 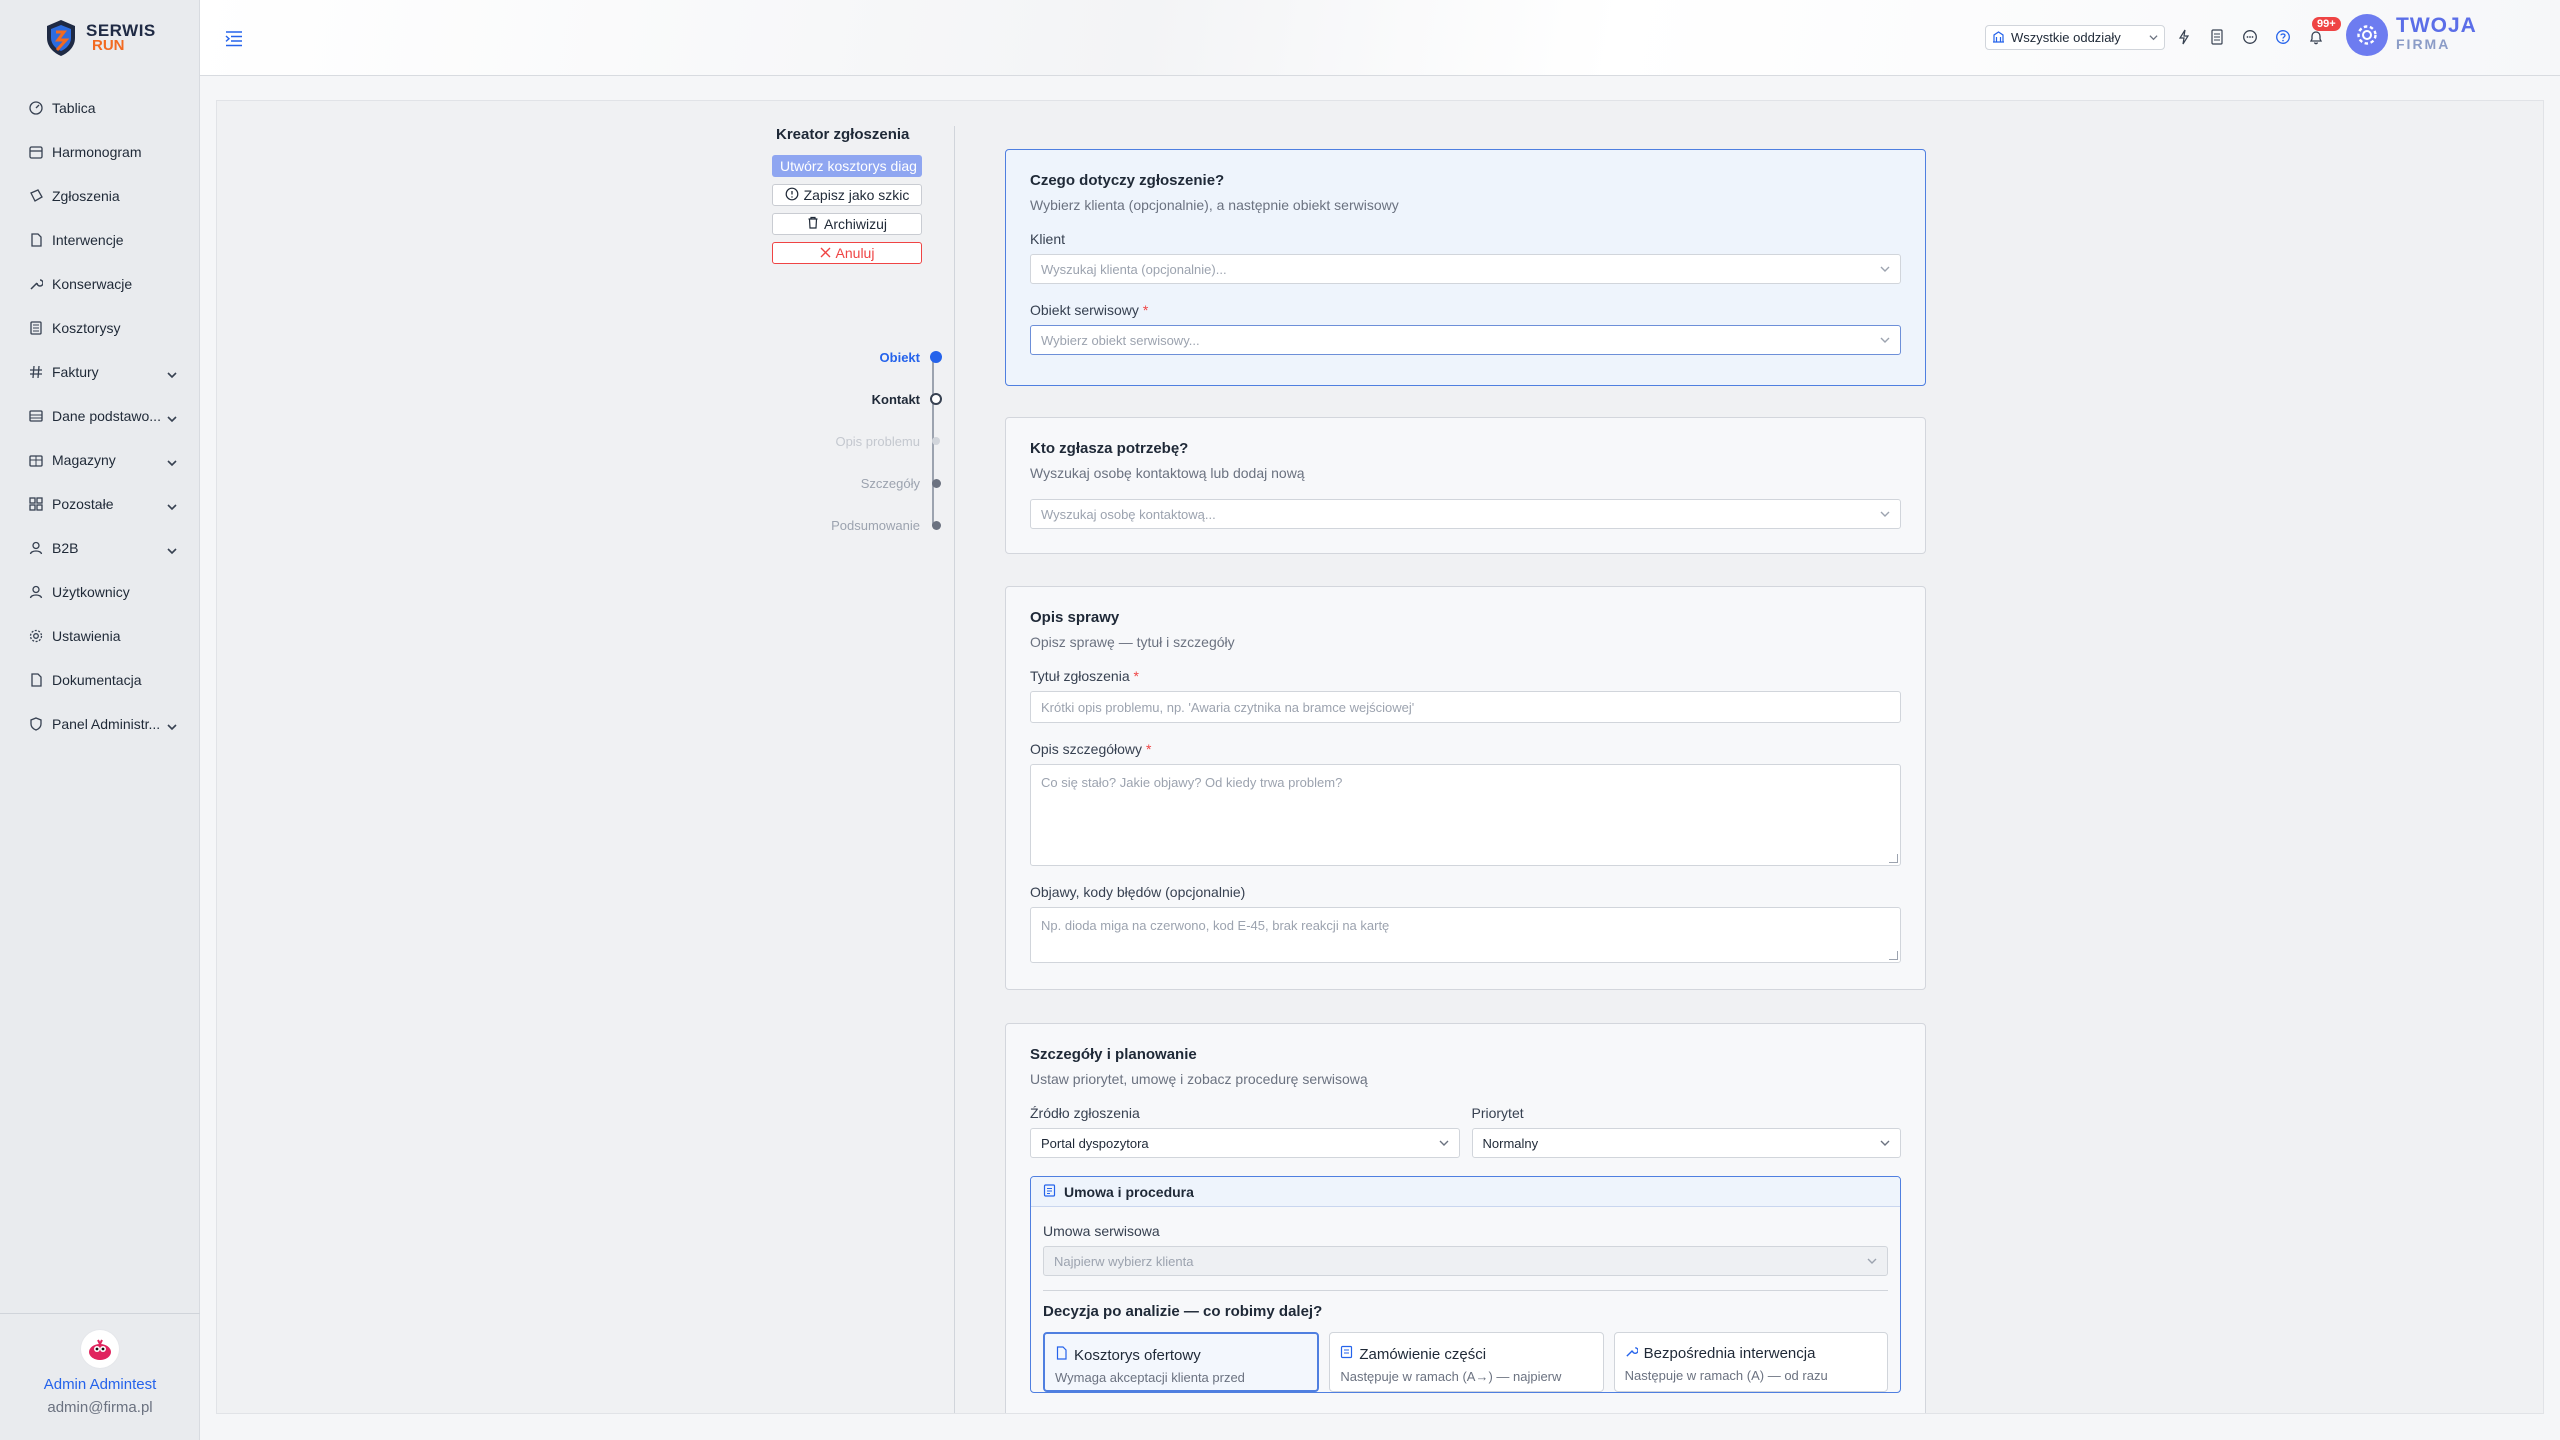 What do you see at coordinates (1380, 38) in the screenshot?
I see `topbar: Wszystkie oddziały 99+ TWOJA FIRMA` at bounding box center [1380, 38].